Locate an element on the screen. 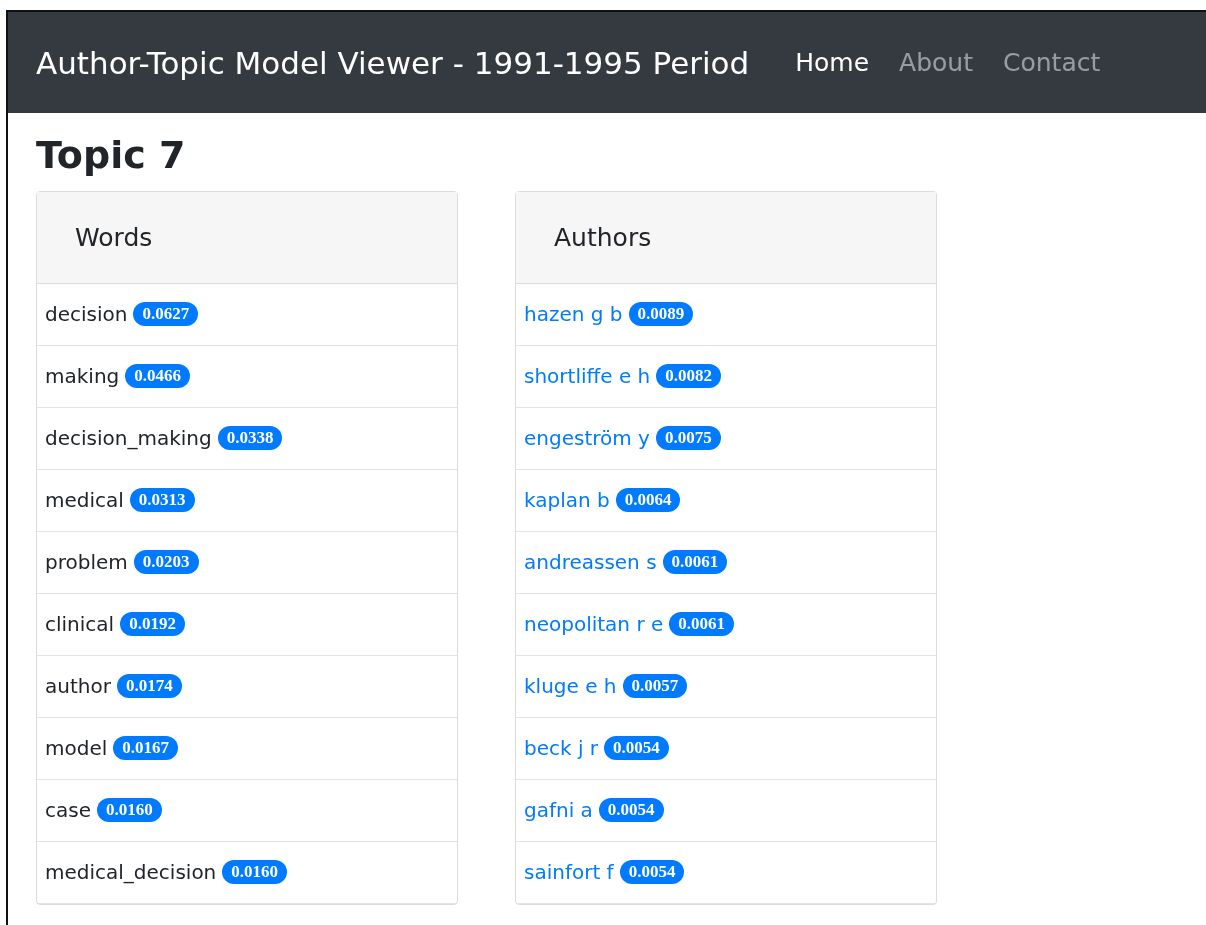 This screenshot has height=925, width=1206. nav-link: Contact is located at coordinates (1052, 62).